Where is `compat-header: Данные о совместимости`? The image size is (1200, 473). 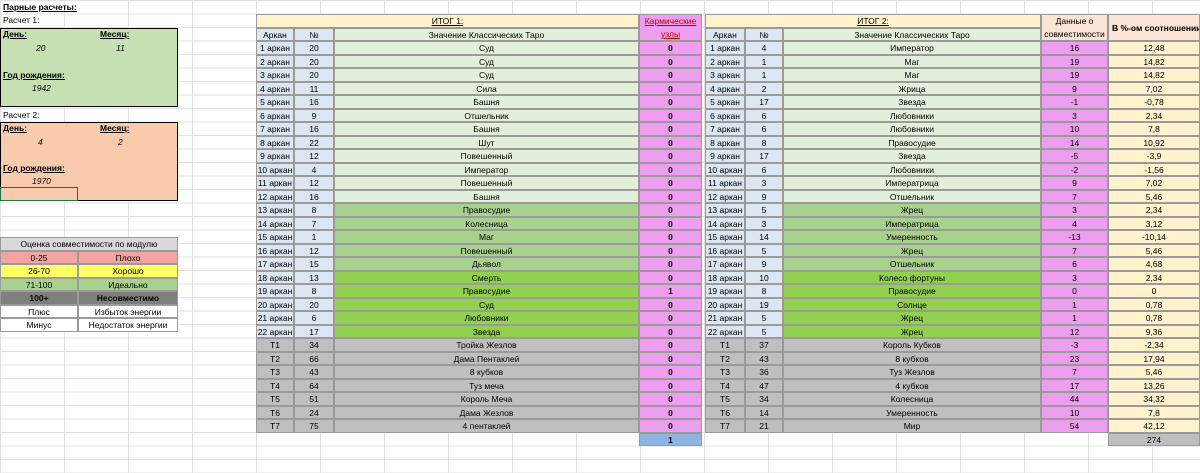 compat-header: Данные о совместимости is located at coordinates (1074, 27).